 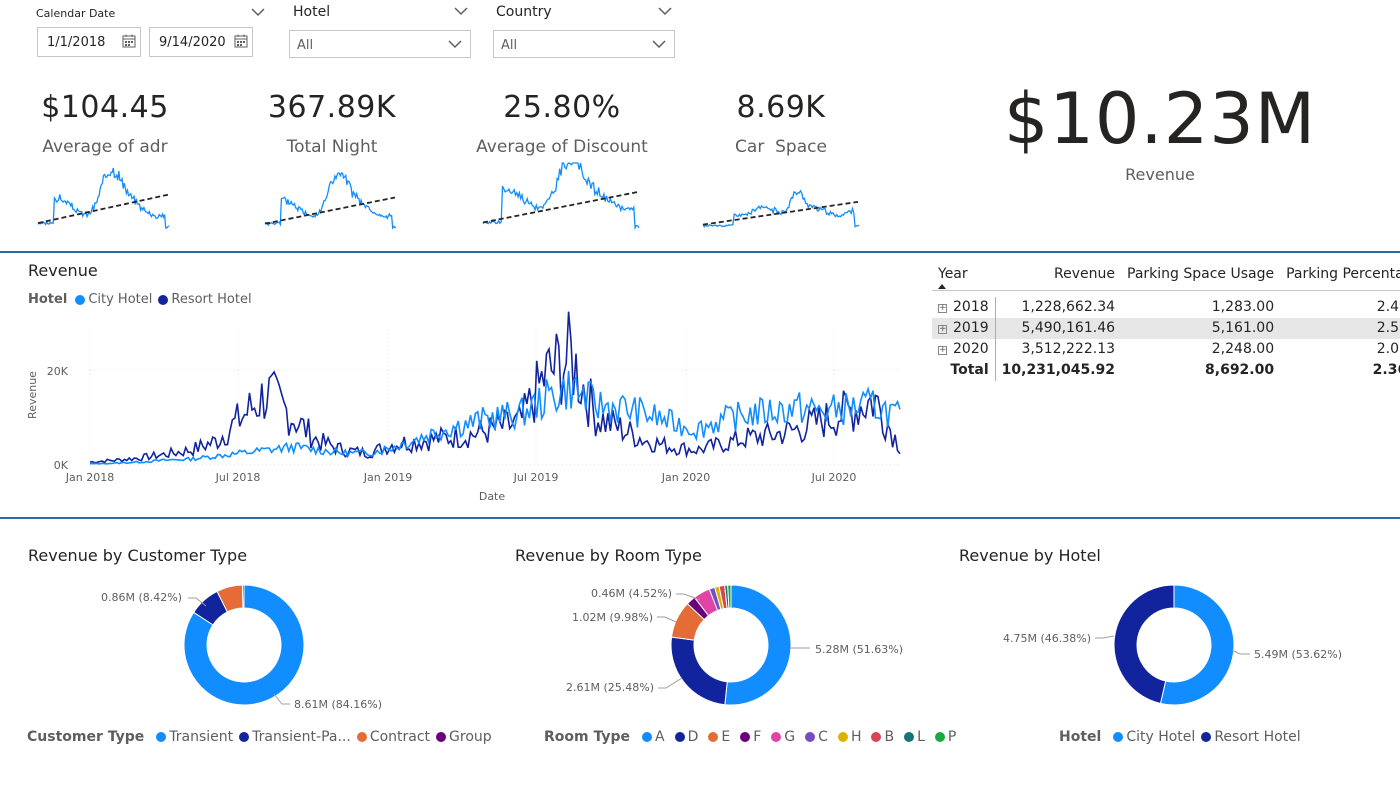 What do you see at coordinates (757, 737) in the screenshot?
I see `legend-item-room-f: F` at bounding box center [757, 737].